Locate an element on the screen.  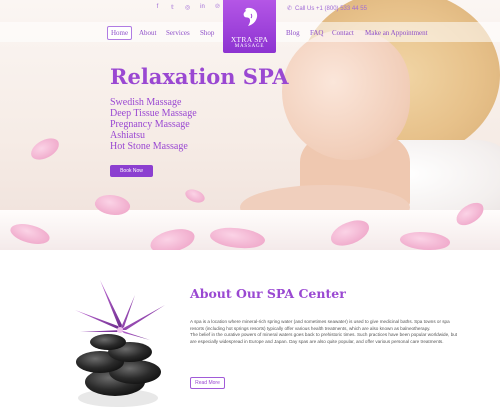
twitter-icon: 𝕥 is located at coordinates (172, 7).